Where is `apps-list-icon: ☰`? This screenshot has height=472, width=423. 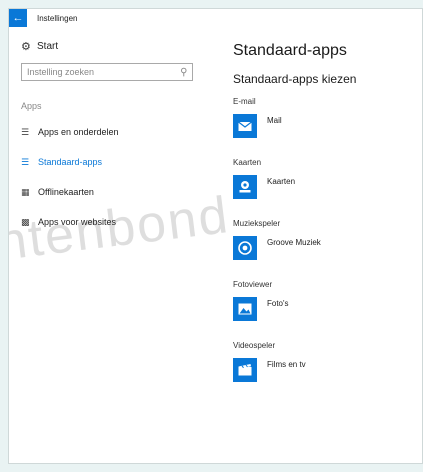
apps-list-icon: ☰ is located at coordinates (25, 131).